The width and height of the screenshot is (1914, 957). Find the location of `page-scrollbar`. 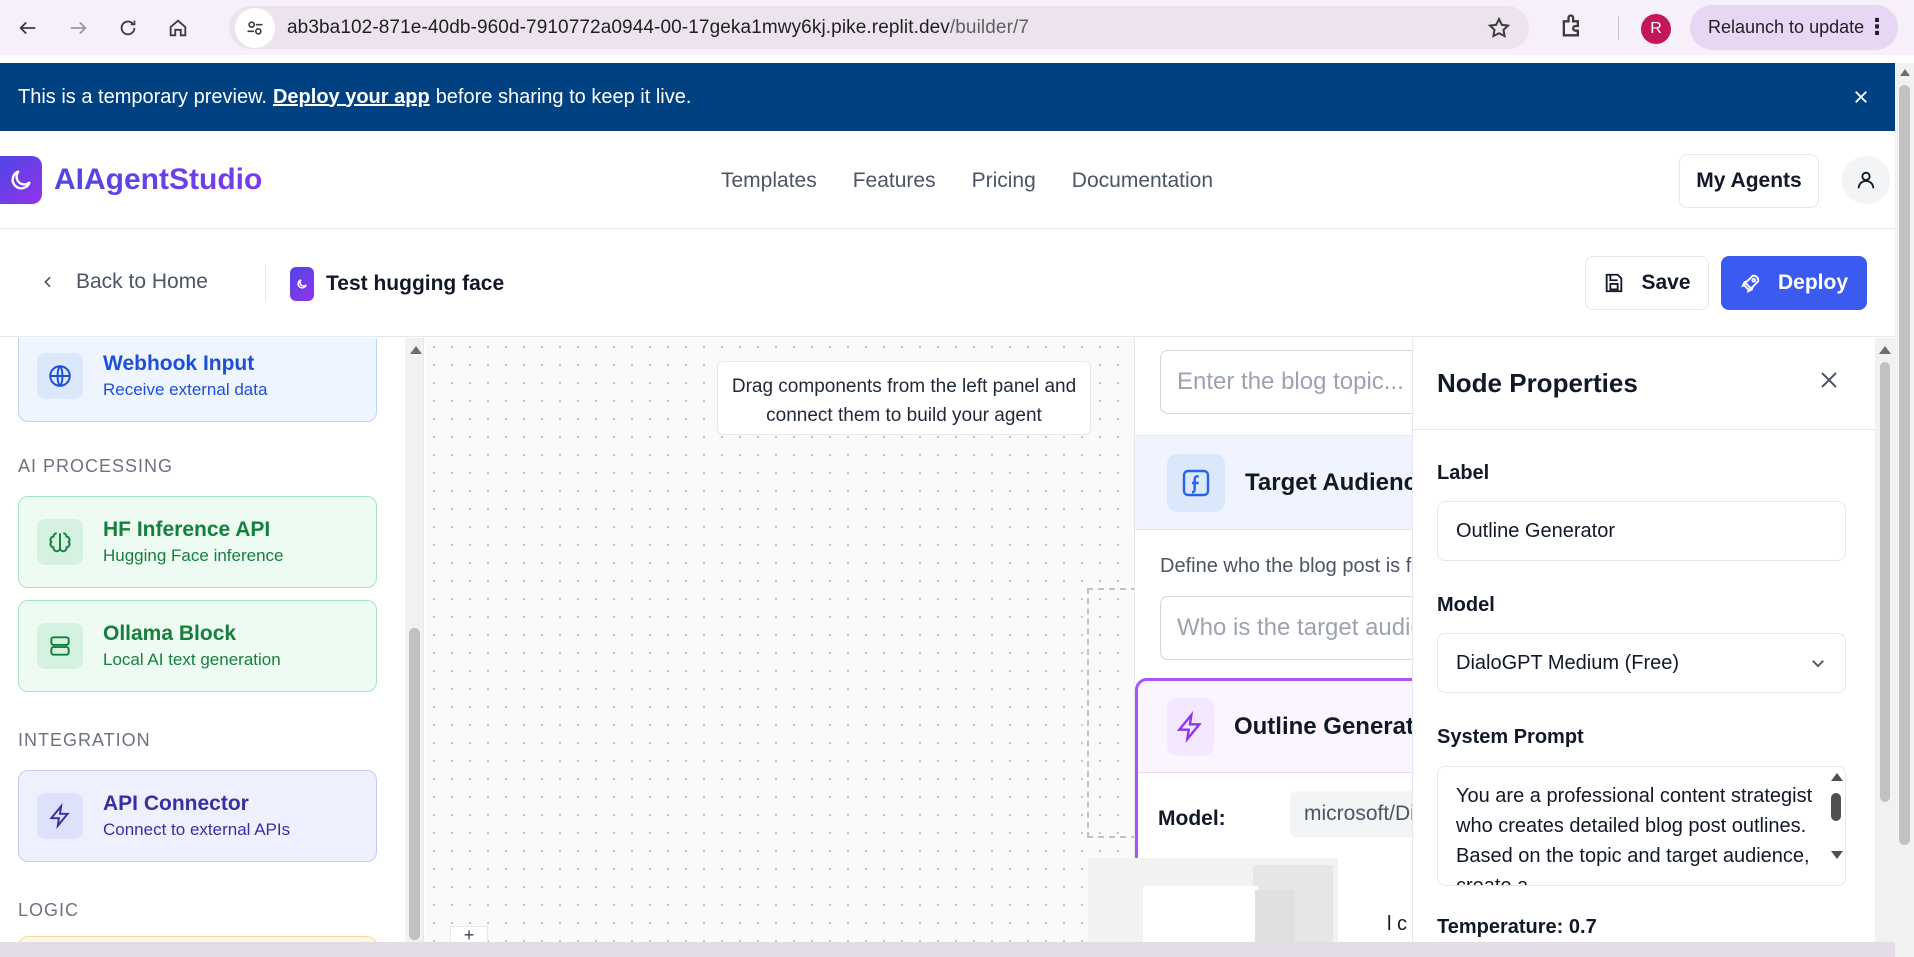

page-scrollbar is located at coordinates (1904, 510).